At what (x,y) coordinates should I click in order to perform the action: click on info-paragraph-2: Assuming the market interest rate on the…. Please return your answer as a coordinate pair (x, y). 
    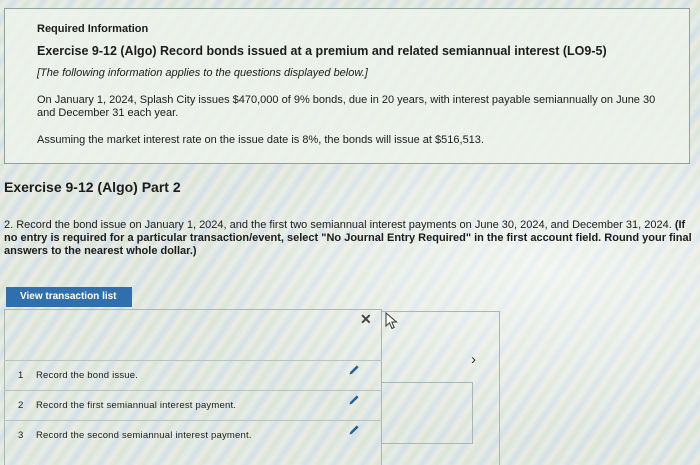
    Looking at the image, I should click on (260, 140).